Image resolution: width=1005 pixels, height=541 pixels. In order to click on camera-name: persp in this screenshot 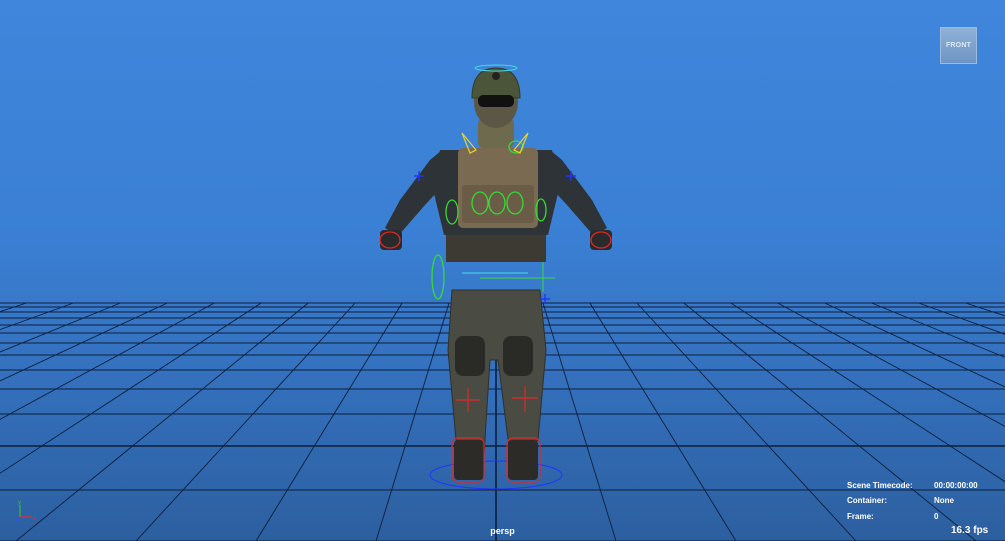, I will do `click(502, 531)`.